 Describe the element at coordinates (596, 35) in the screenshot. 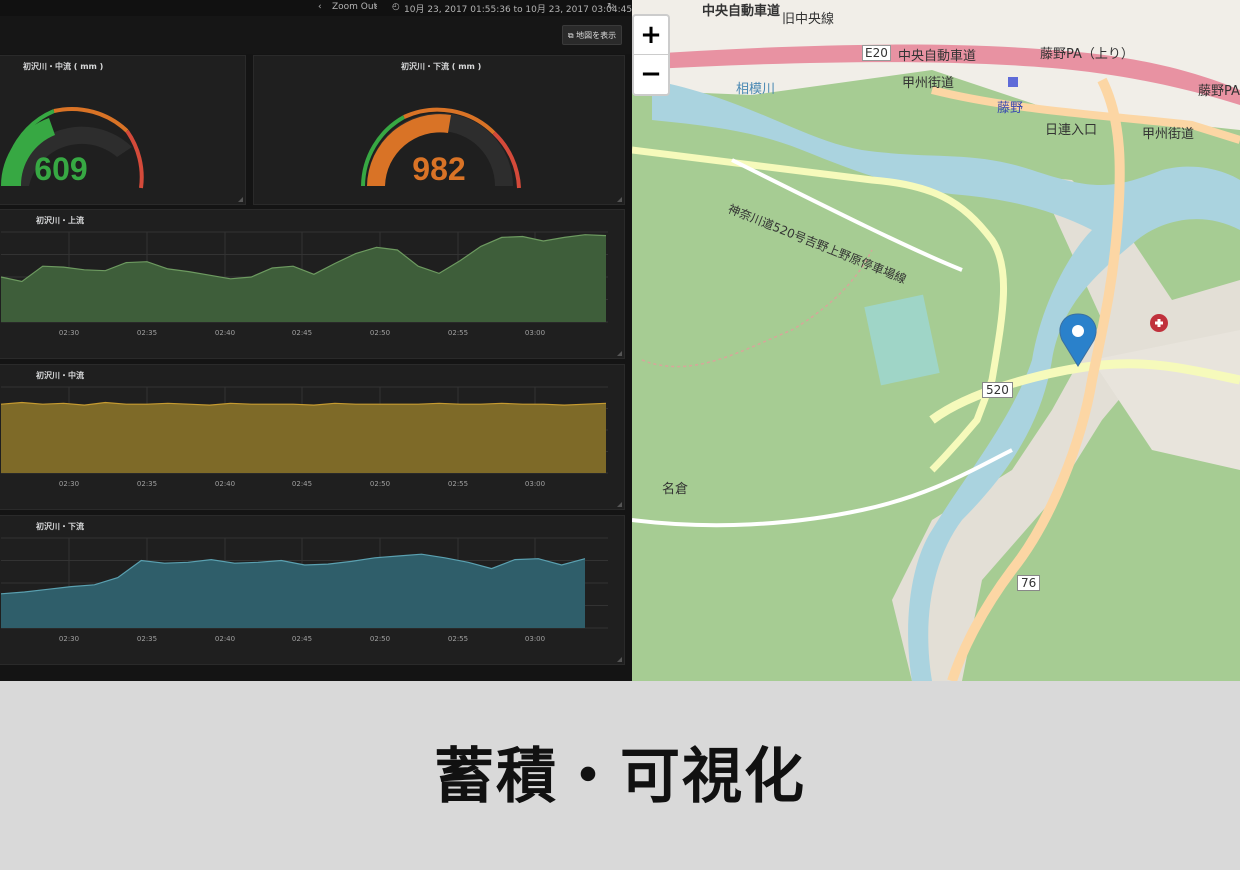

I see `show-map-label: 地図を表示` at that location.